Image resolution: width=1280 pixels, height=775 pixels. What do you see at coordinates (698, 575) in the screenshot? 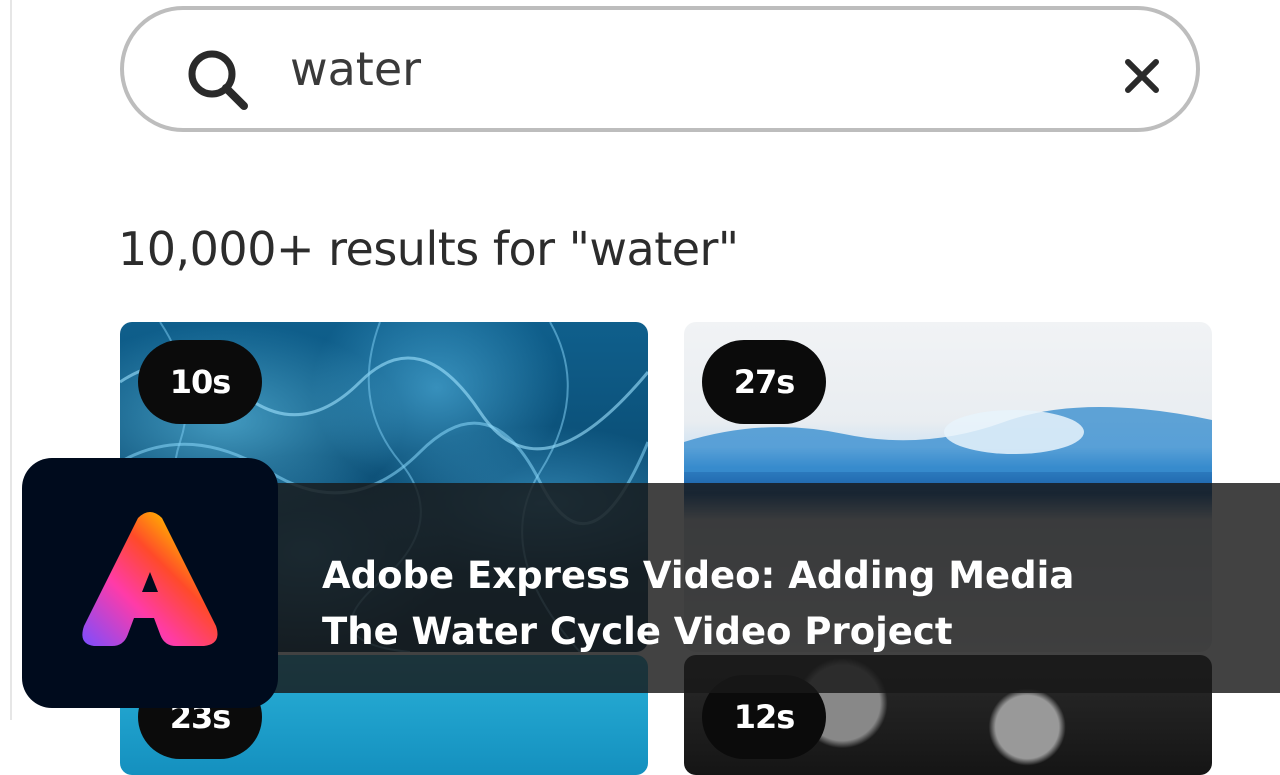
I see `caption-line-1: Adobe Express Video: Adding Media` at bounding box center [698, 575].